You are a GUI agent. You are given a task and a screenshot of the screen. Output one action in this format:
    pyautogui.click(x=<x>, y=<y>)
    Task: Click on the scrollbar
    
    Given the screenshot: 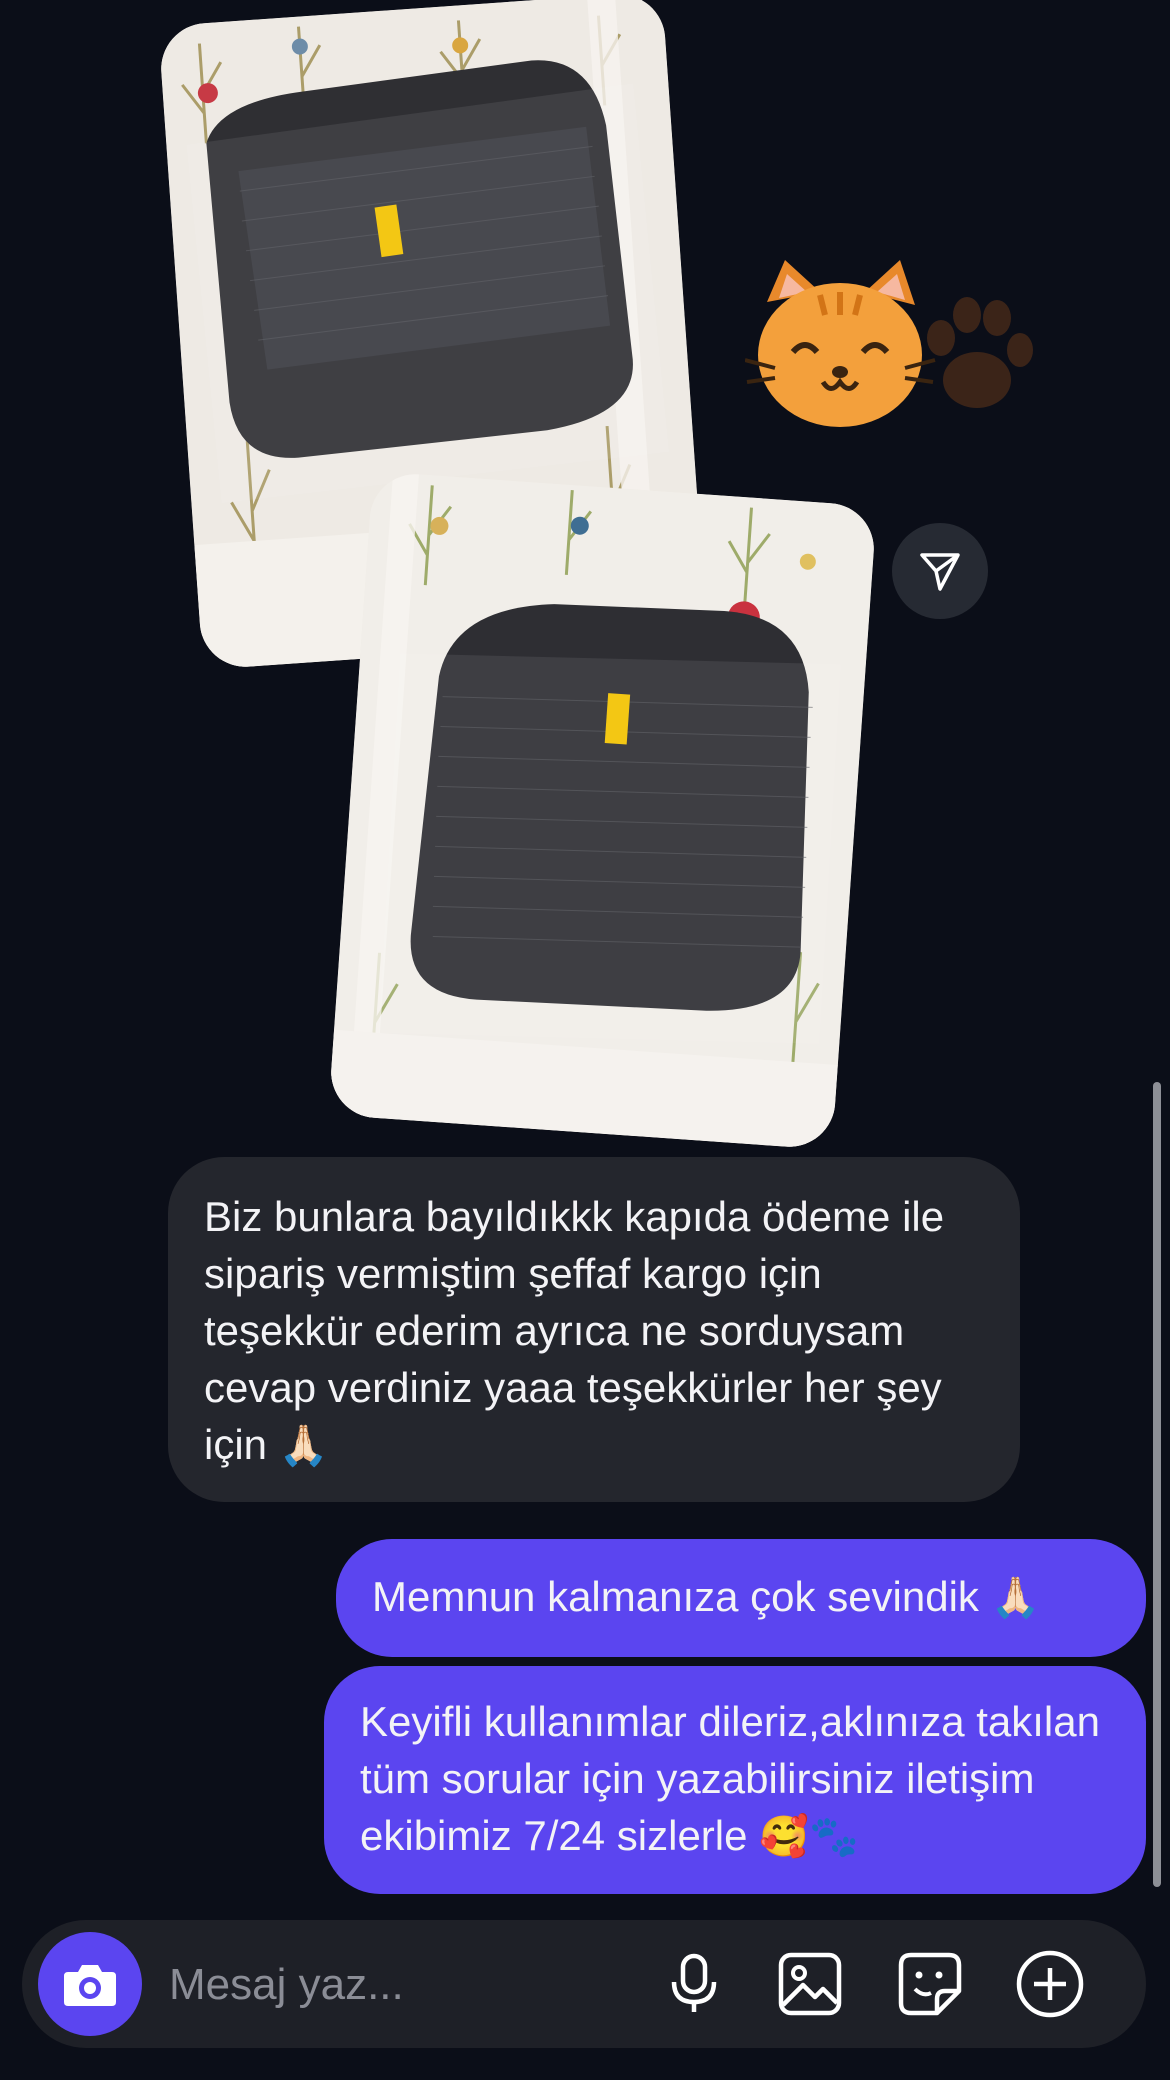 What is the action you would take?
    pyautogui.click(x=1157, y=1484)
    